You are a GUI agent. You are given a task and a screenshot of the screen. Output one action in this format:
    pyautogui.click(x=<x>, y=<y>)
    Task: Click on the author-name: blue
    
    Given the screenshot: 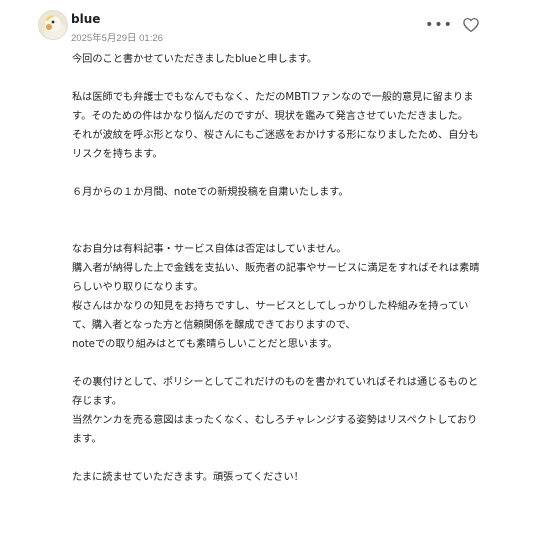 What is the action you would take?
    pyautogui.click(x=85, y=19)
    